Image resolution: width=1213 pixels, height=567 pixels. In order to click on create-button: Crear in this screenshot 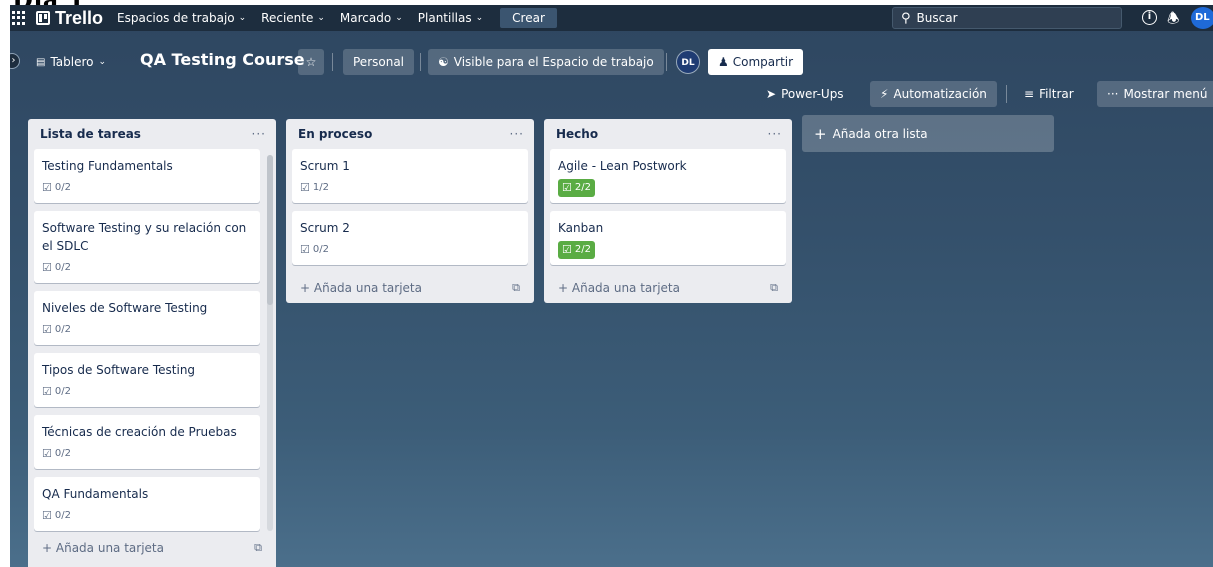, I will do `click(528, 18)`.